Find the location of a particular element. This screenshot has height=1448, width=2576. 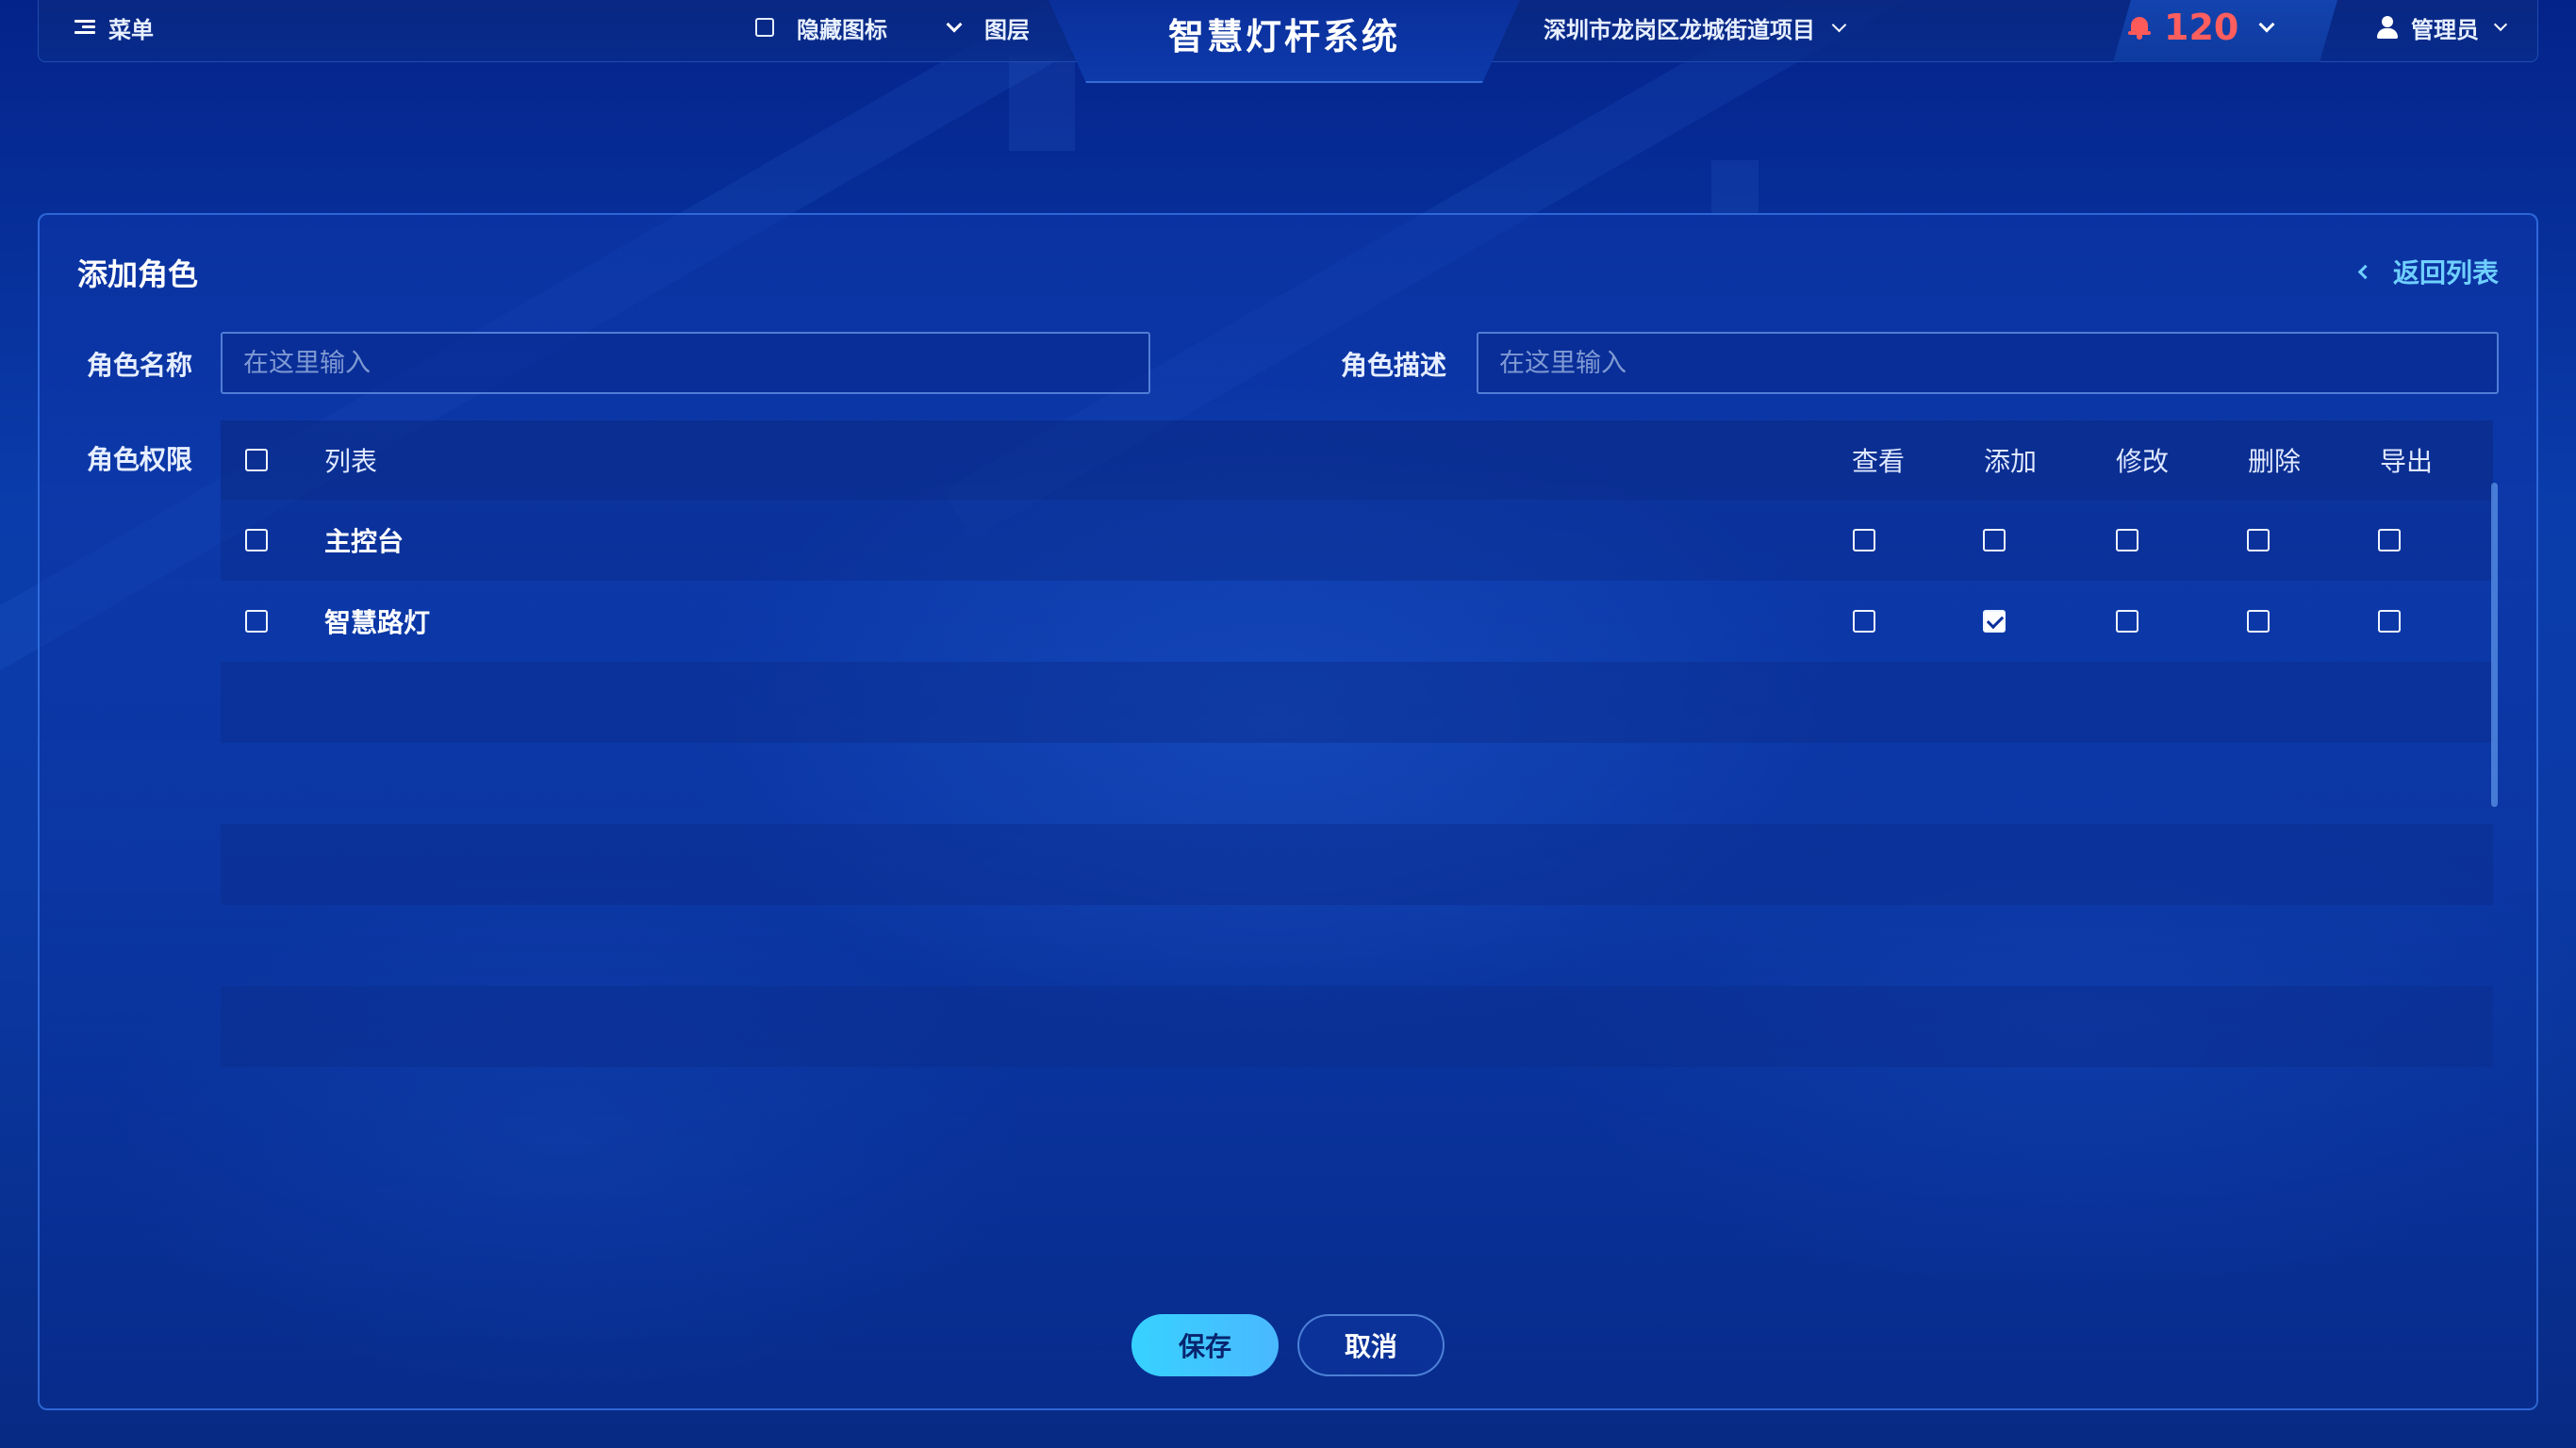

back-to-list-link: 返回列表 is located at coordinates (2428, 271).